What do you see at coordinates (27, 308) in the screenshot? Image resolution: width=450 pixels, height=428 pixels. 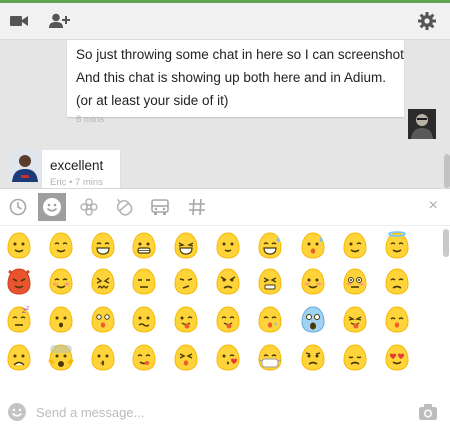 I see `svg-text: z` at bounding box center [27, 308].